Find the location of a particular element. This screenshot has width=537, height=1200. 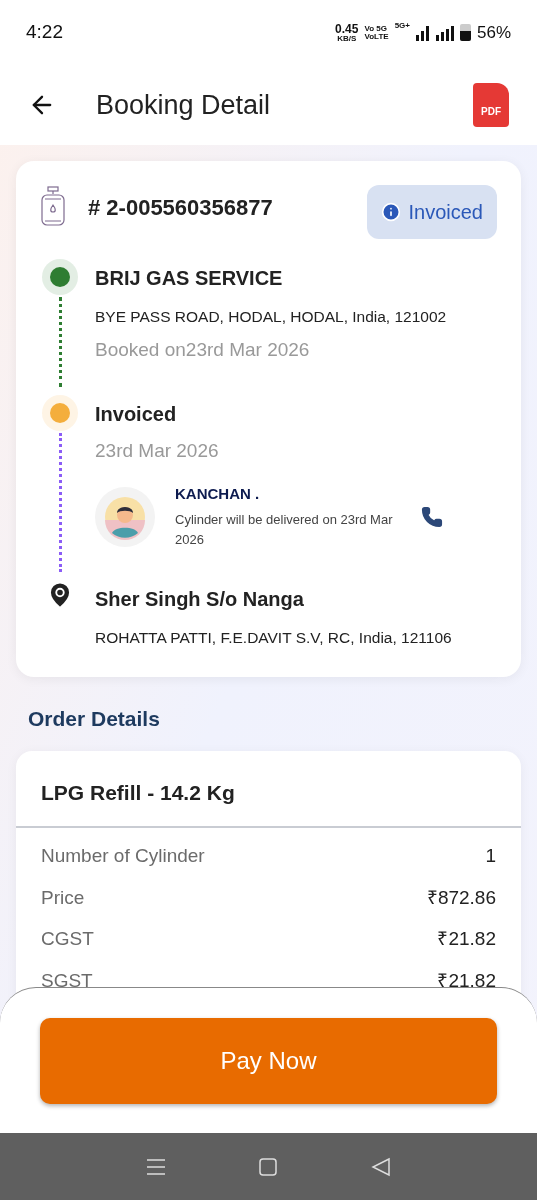

data-speed: 0.45 is located at coordinates (347, 28).